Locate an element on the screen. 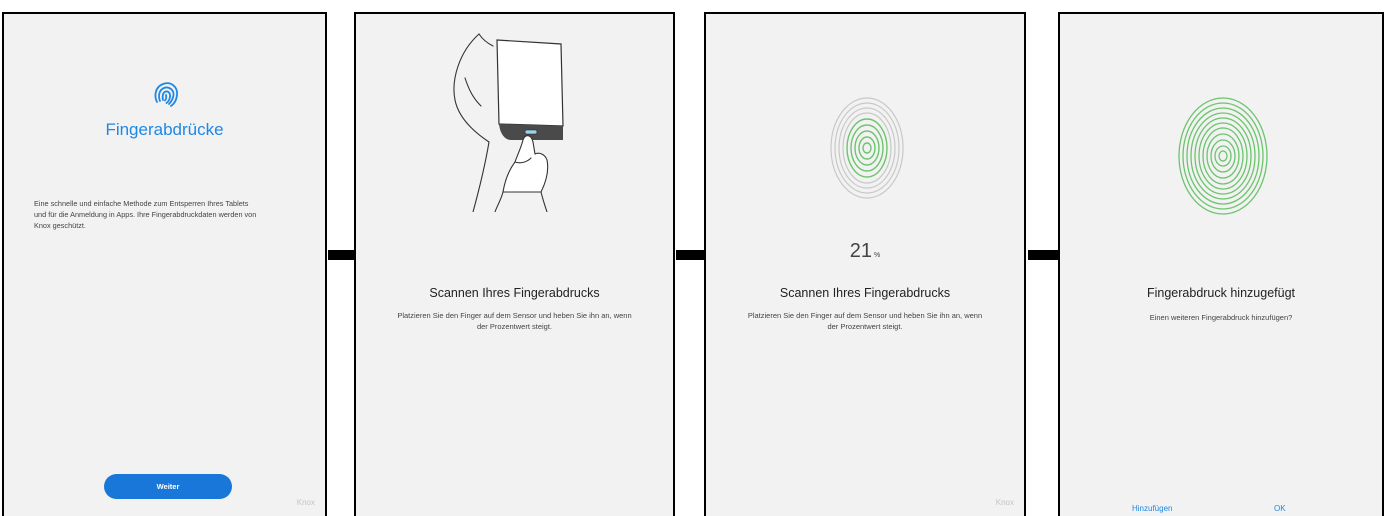 The image size is (1384, 516). progress-value: 21 is located at coordinates (860, 251).